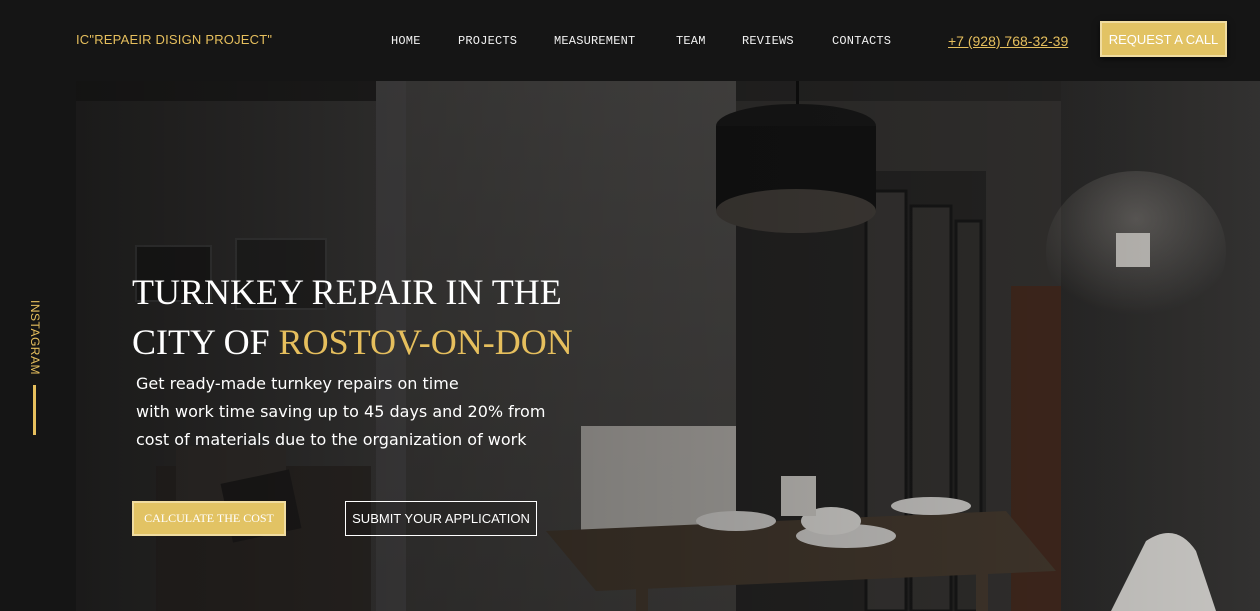 This screenshot has width=1260, height=611. Describe the element at coordinates (594, 41) in the screenshot. I see `nav-measurement: MEASUREMENT` at that location.